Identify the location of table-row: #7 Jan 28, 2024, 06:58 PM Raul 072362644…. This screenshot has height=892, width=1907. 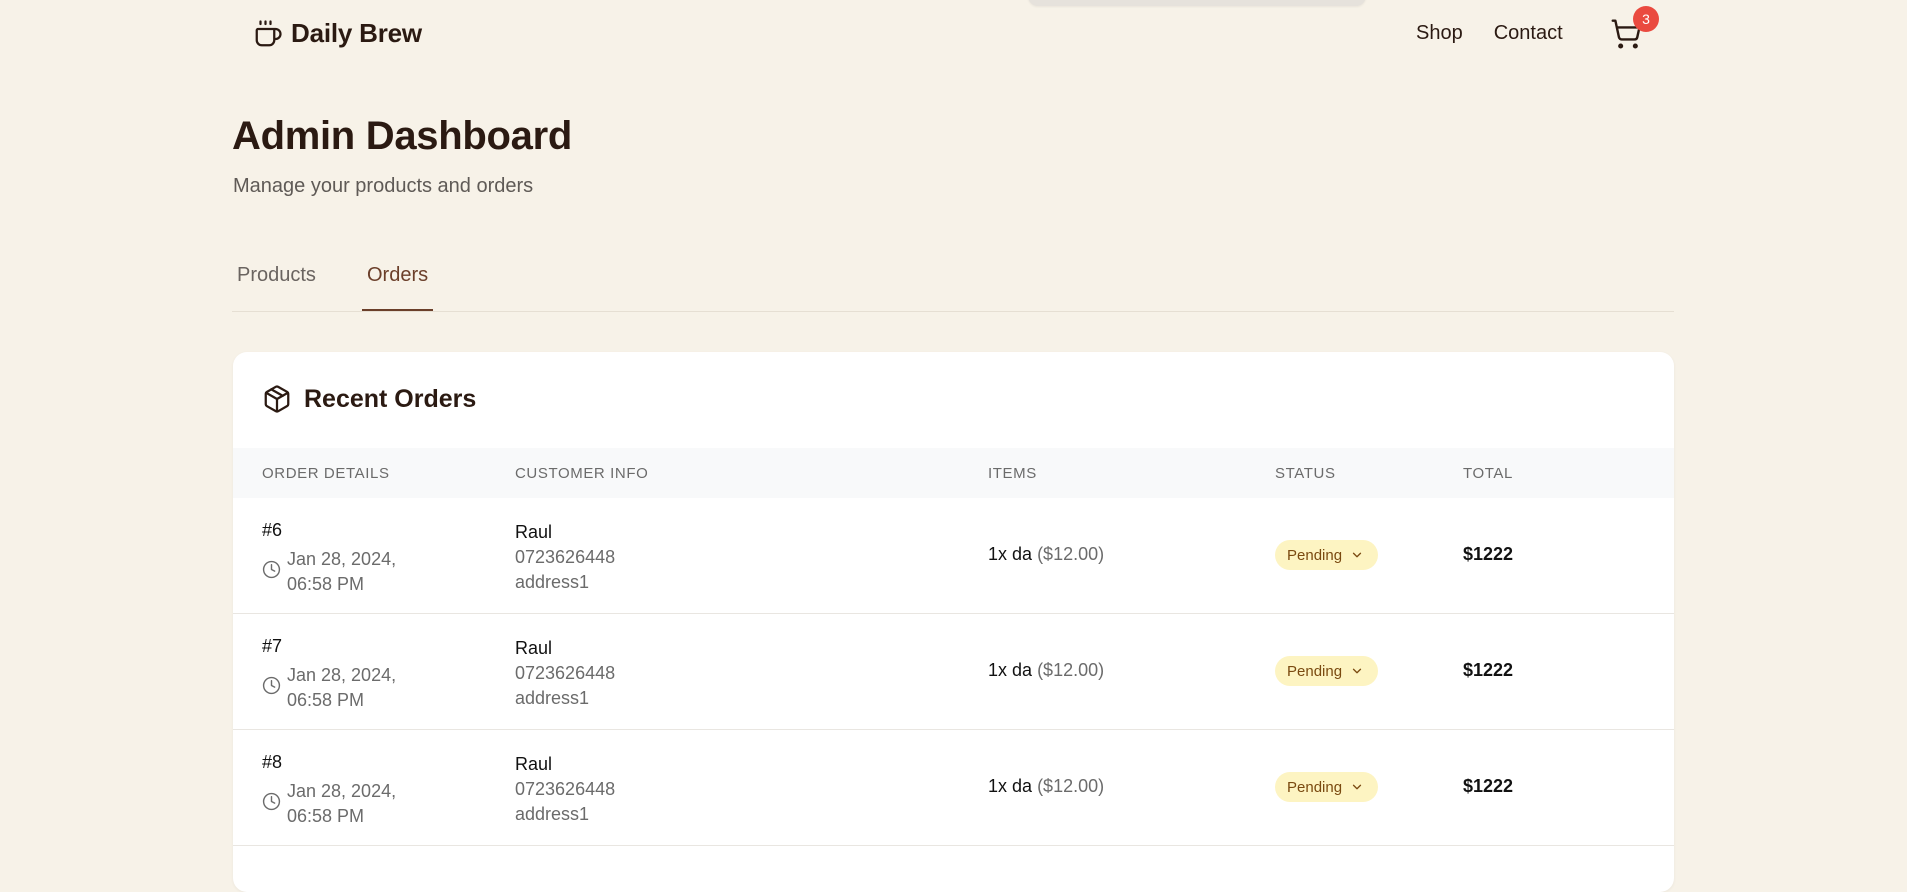
(953, 672).